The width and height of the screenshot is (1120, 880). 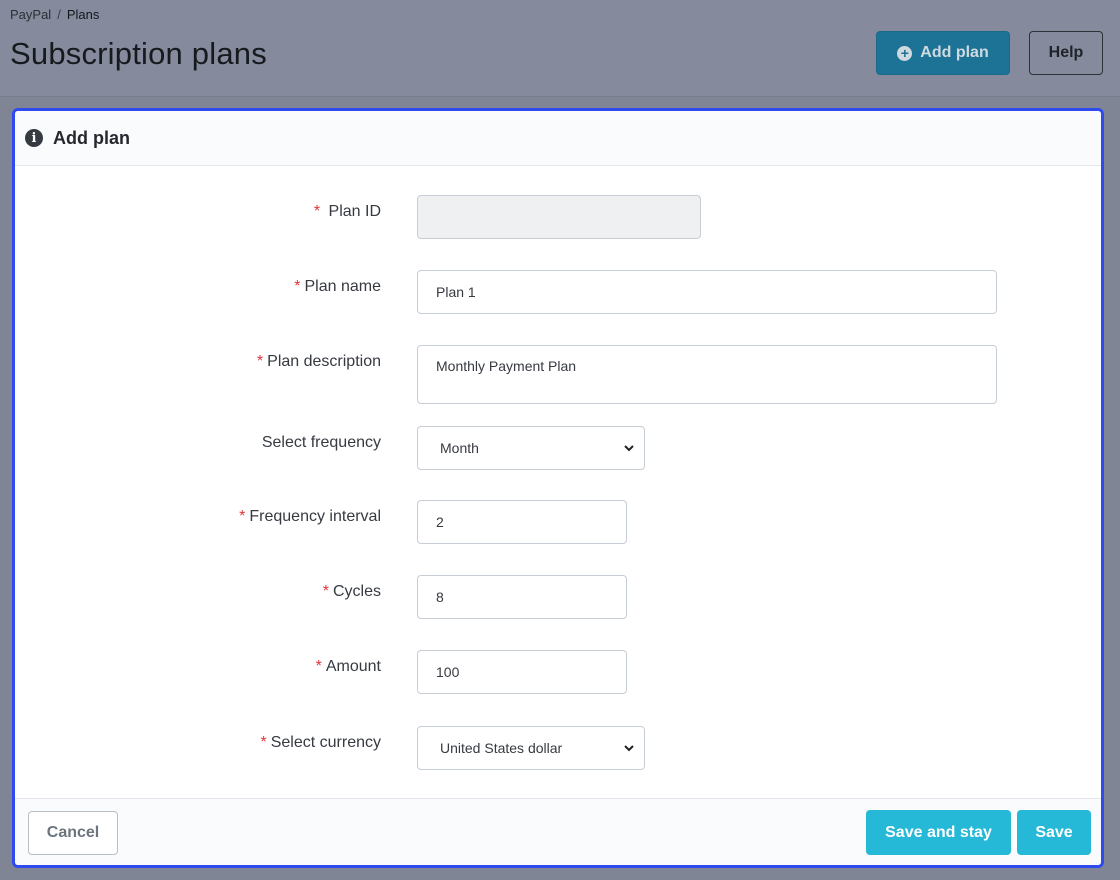 What do you see at coordinates (347, 211) in the screenshot?
I see `plan-id-label: * Plan ID` at bounding box center [347, 211].